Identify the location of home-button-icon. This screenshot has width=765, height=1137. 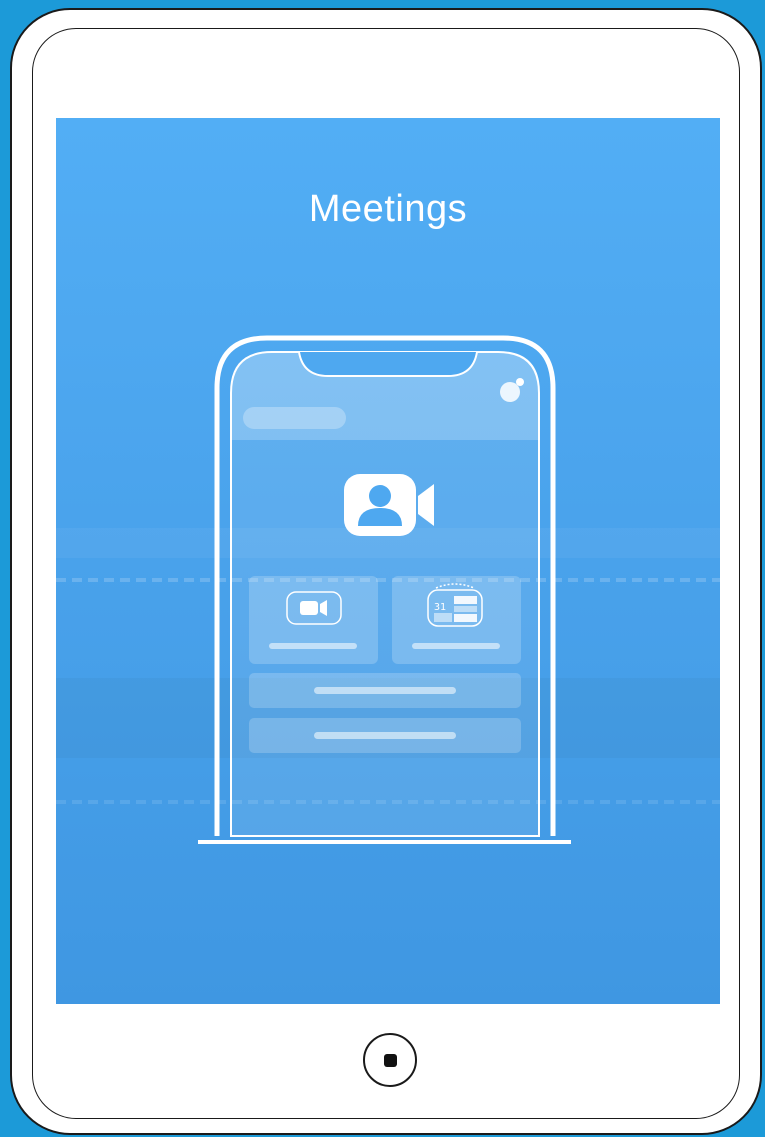
(390, 1060).